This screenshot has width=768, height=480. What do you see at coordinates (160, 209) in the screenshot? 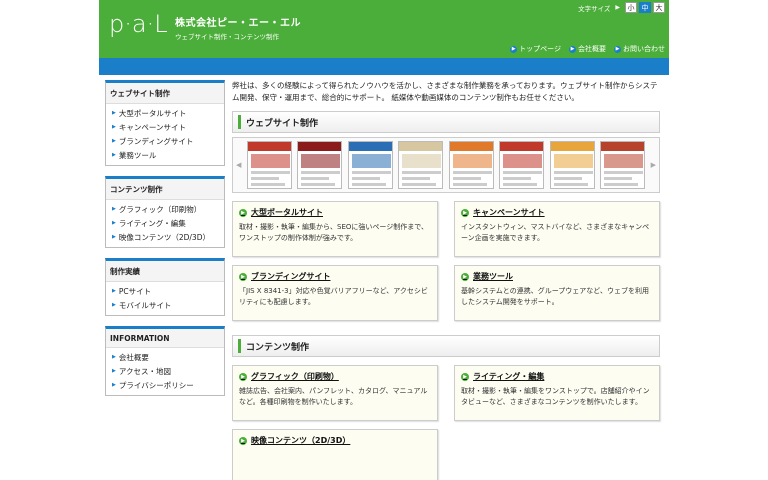
I see `sidebar-link-label: グラフィック（印刷物）` at bounding box center [160, 209].